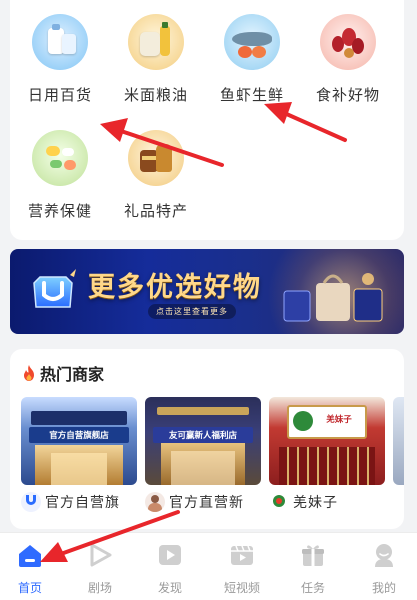 The width and height of the screenshot is (417, 600). I want to click on merchant-card-official-flagship: 官方自营旗舰店 官方自营旗, so click(79, 454).